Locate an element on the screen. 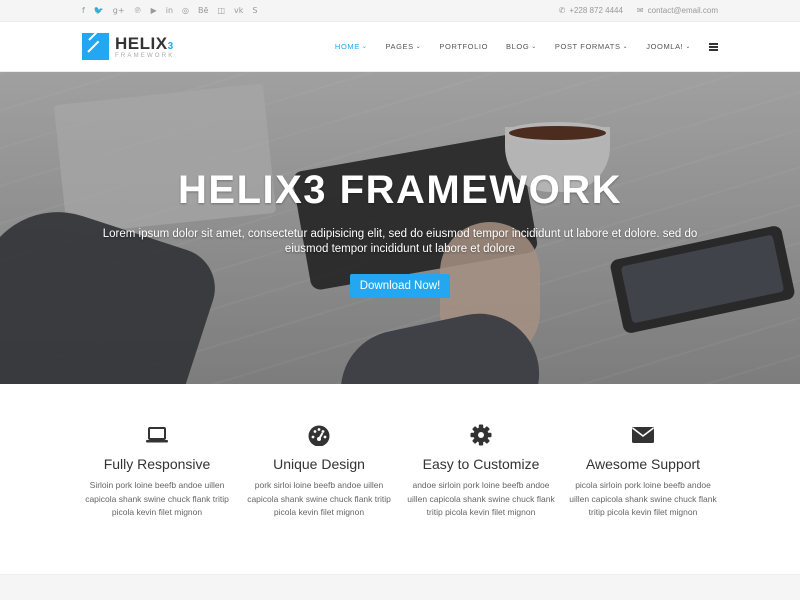 The height and width of the screenshot is (600, 800). nav-item-pages: PAGES ⌄ is located at coordinates (403, 46).